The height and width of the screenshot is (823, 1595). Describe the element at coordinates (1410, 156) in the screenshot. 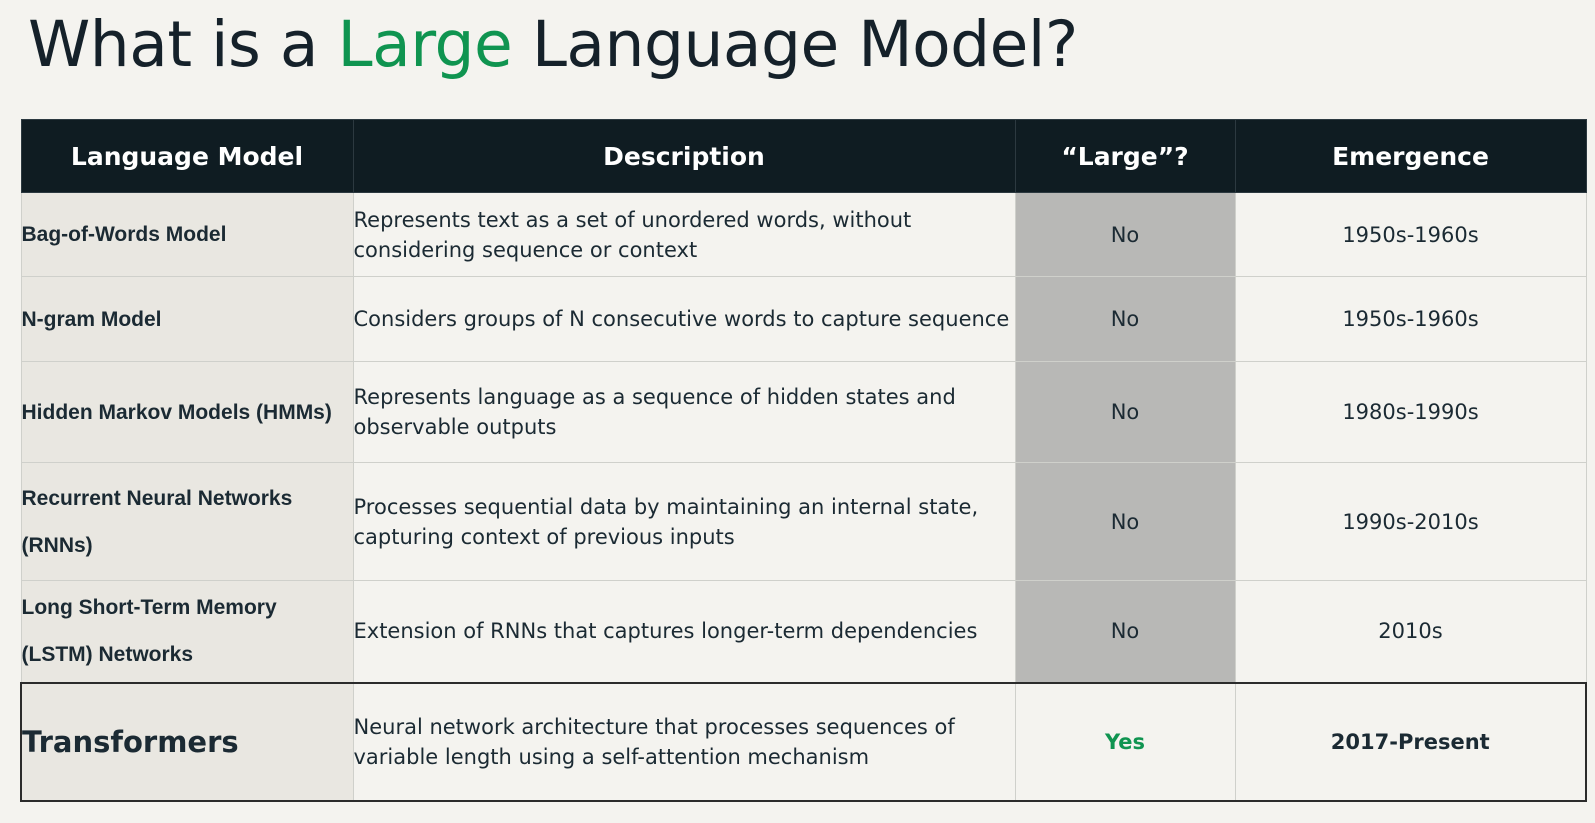

I see `column-header-emergence: Emergence` at that location.